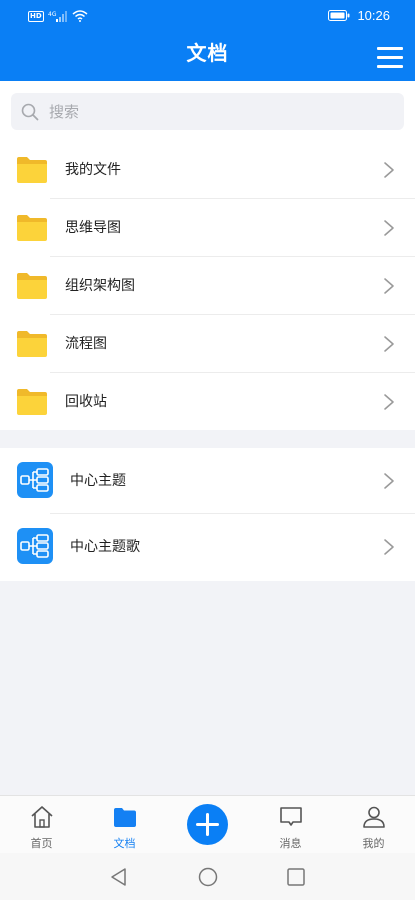 The height and width of the screenshot is (900, 415). What do you see at coordinates (207, 481) in the screenshot?
I see `file-row: 中心主题` at bounding box center [207, 481].